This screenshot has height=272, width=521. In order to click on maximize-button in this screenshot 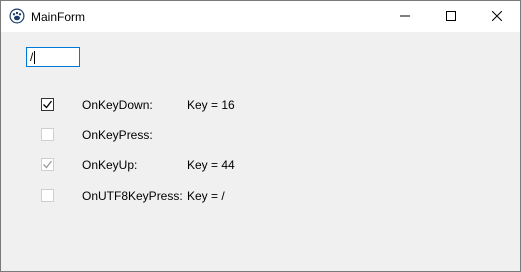, I will do `click(451, 16)`.